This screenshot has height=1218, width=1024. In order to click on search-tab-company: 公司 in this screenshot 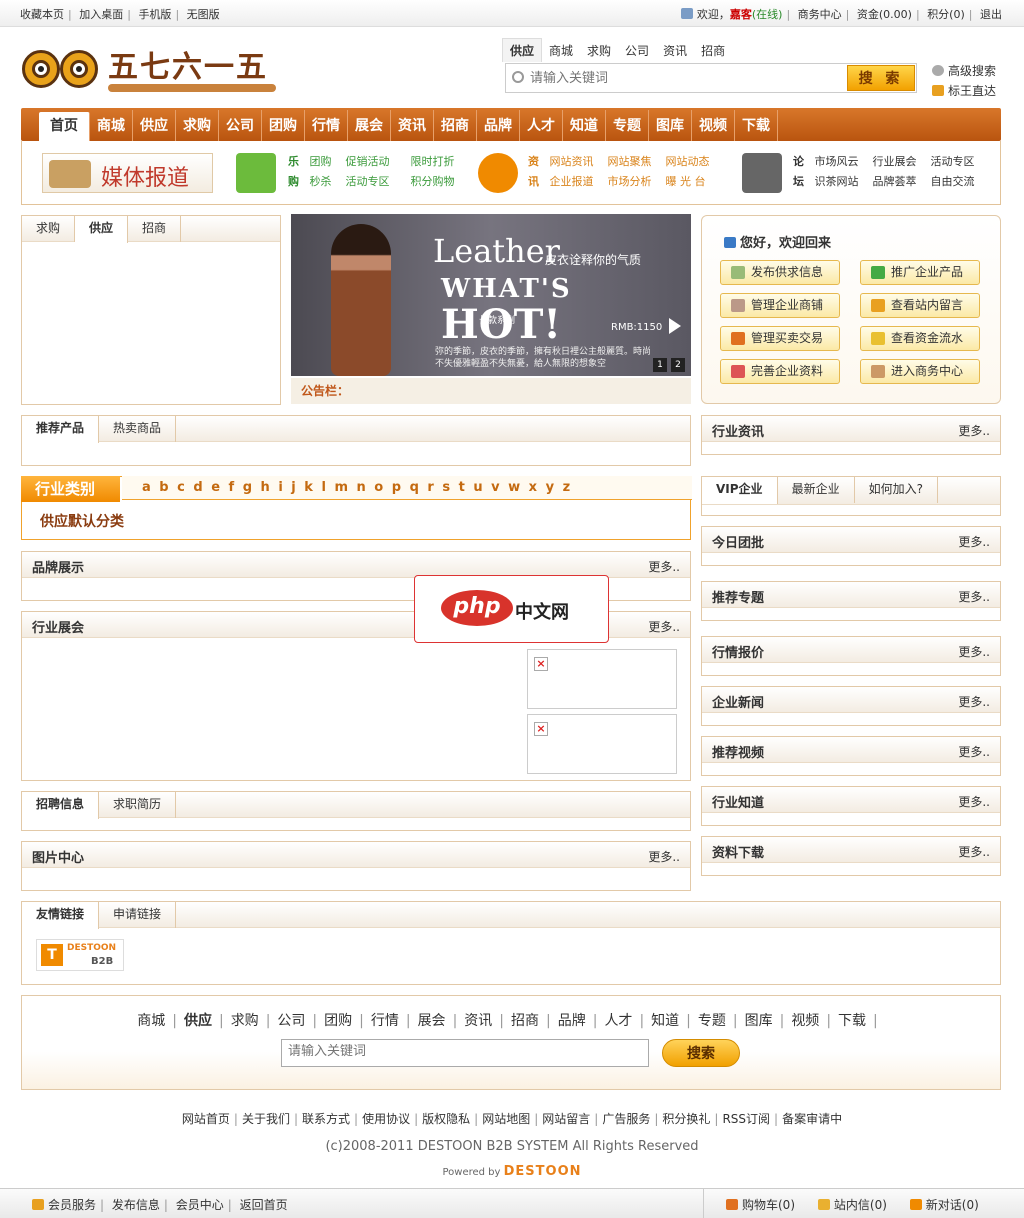, I will do `click(637, 50)`.